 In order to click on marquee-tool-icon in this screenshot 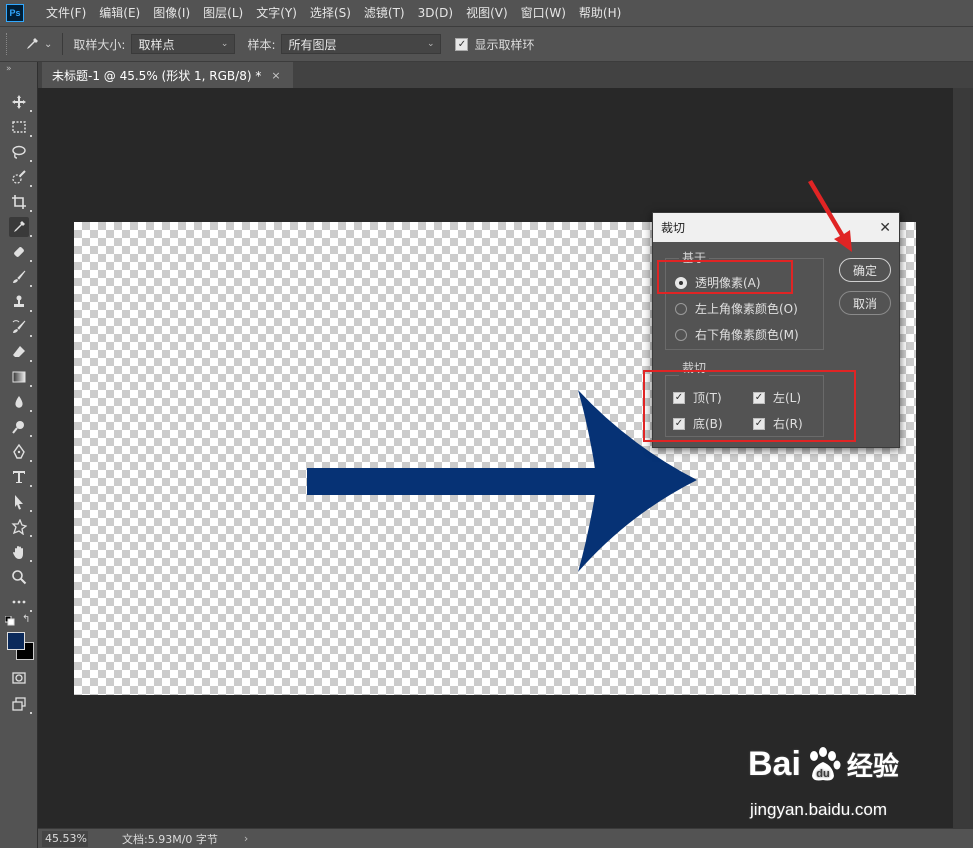, I will do `click(20, 127)`.